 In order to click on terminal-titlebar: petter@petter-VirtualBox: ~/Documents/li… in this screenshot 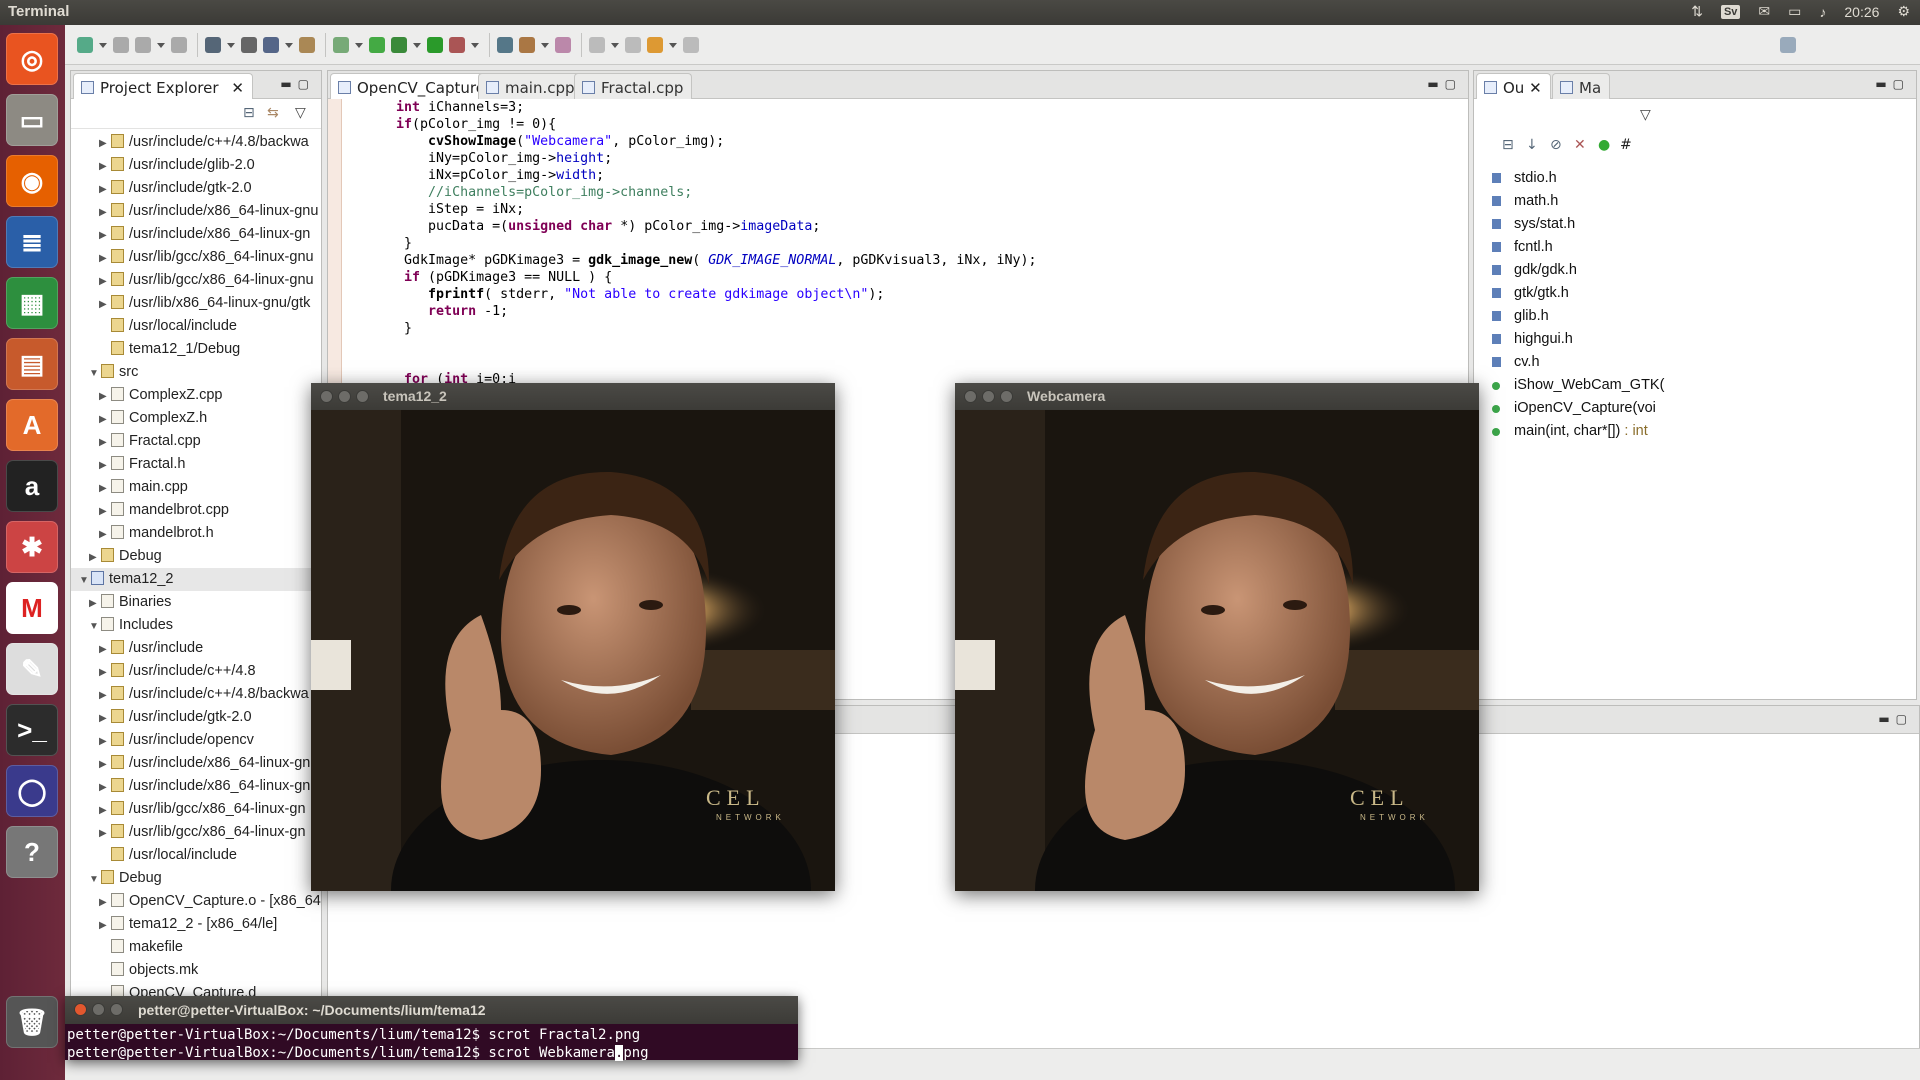, I will do `click(431, 1010)`.